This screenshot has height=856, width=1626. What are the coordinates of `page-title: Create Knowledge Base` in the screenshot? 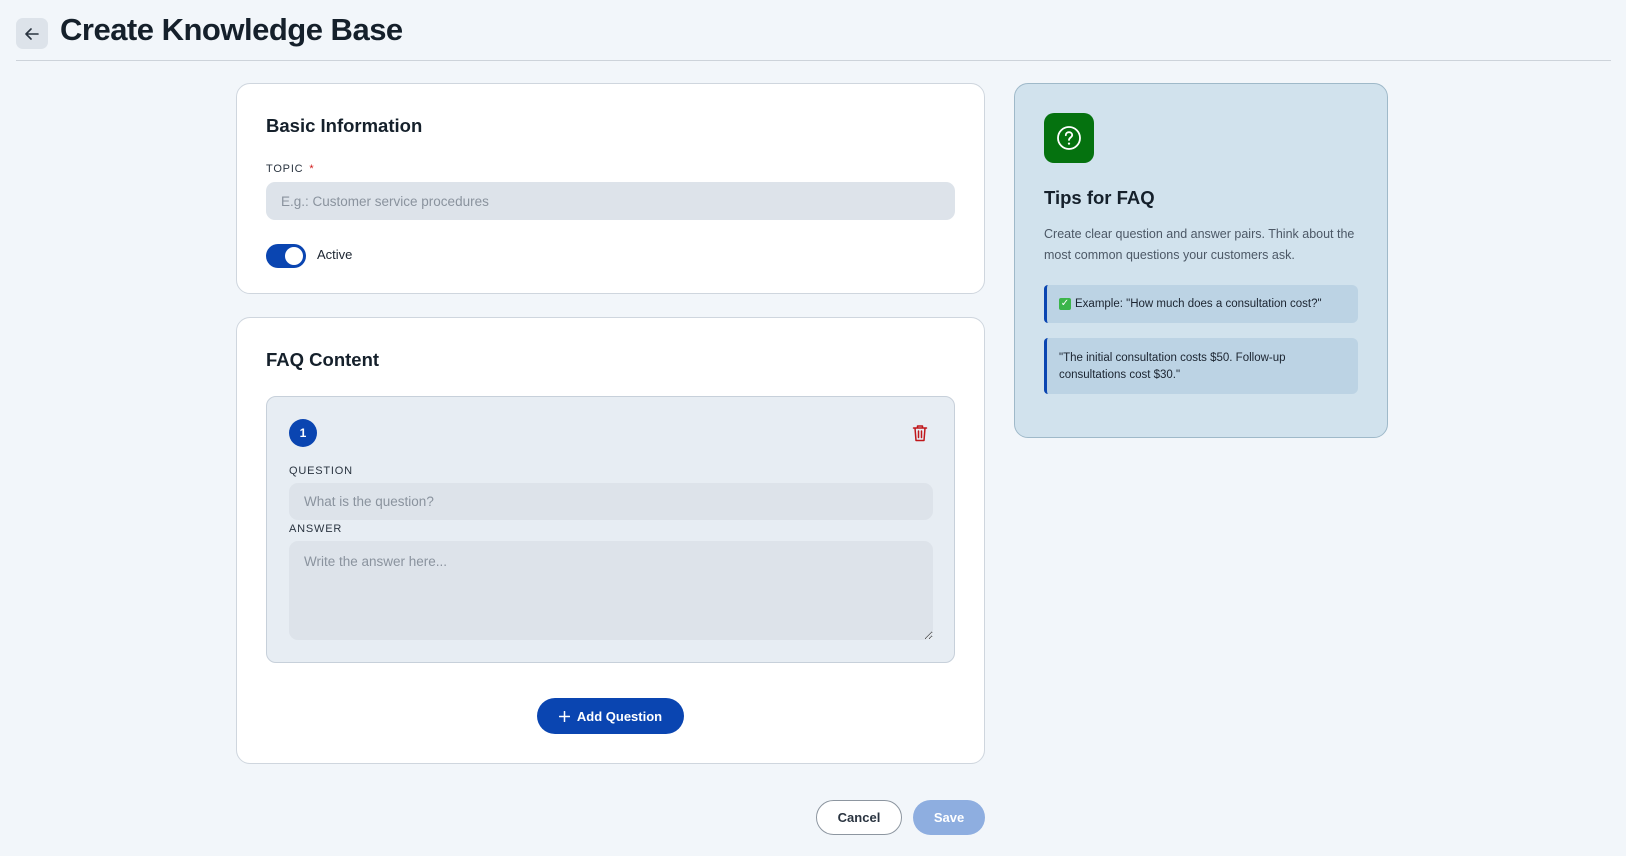 It's located at (231, 29).